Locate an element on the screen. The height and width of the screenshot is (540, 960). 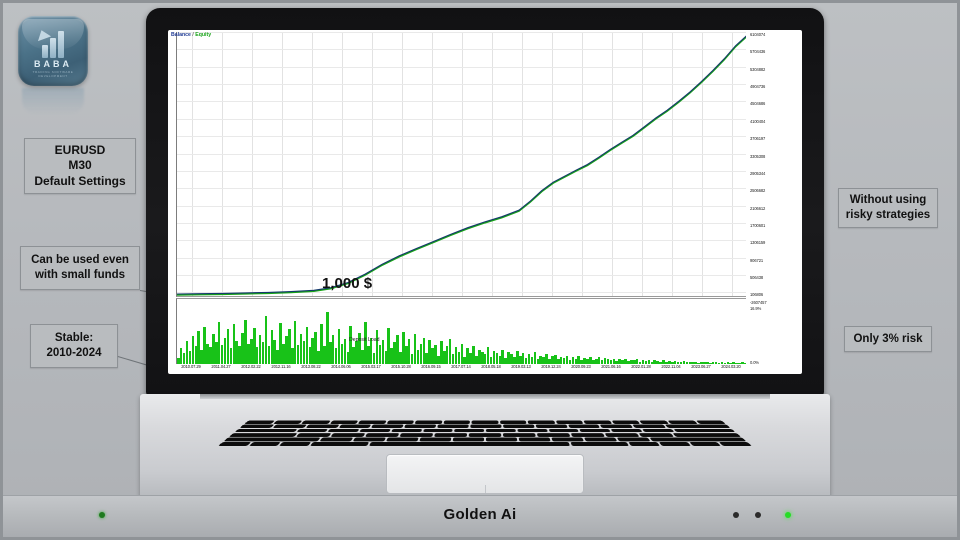
callout-pair-line-2: M30 is located at coordinates (80, 165).